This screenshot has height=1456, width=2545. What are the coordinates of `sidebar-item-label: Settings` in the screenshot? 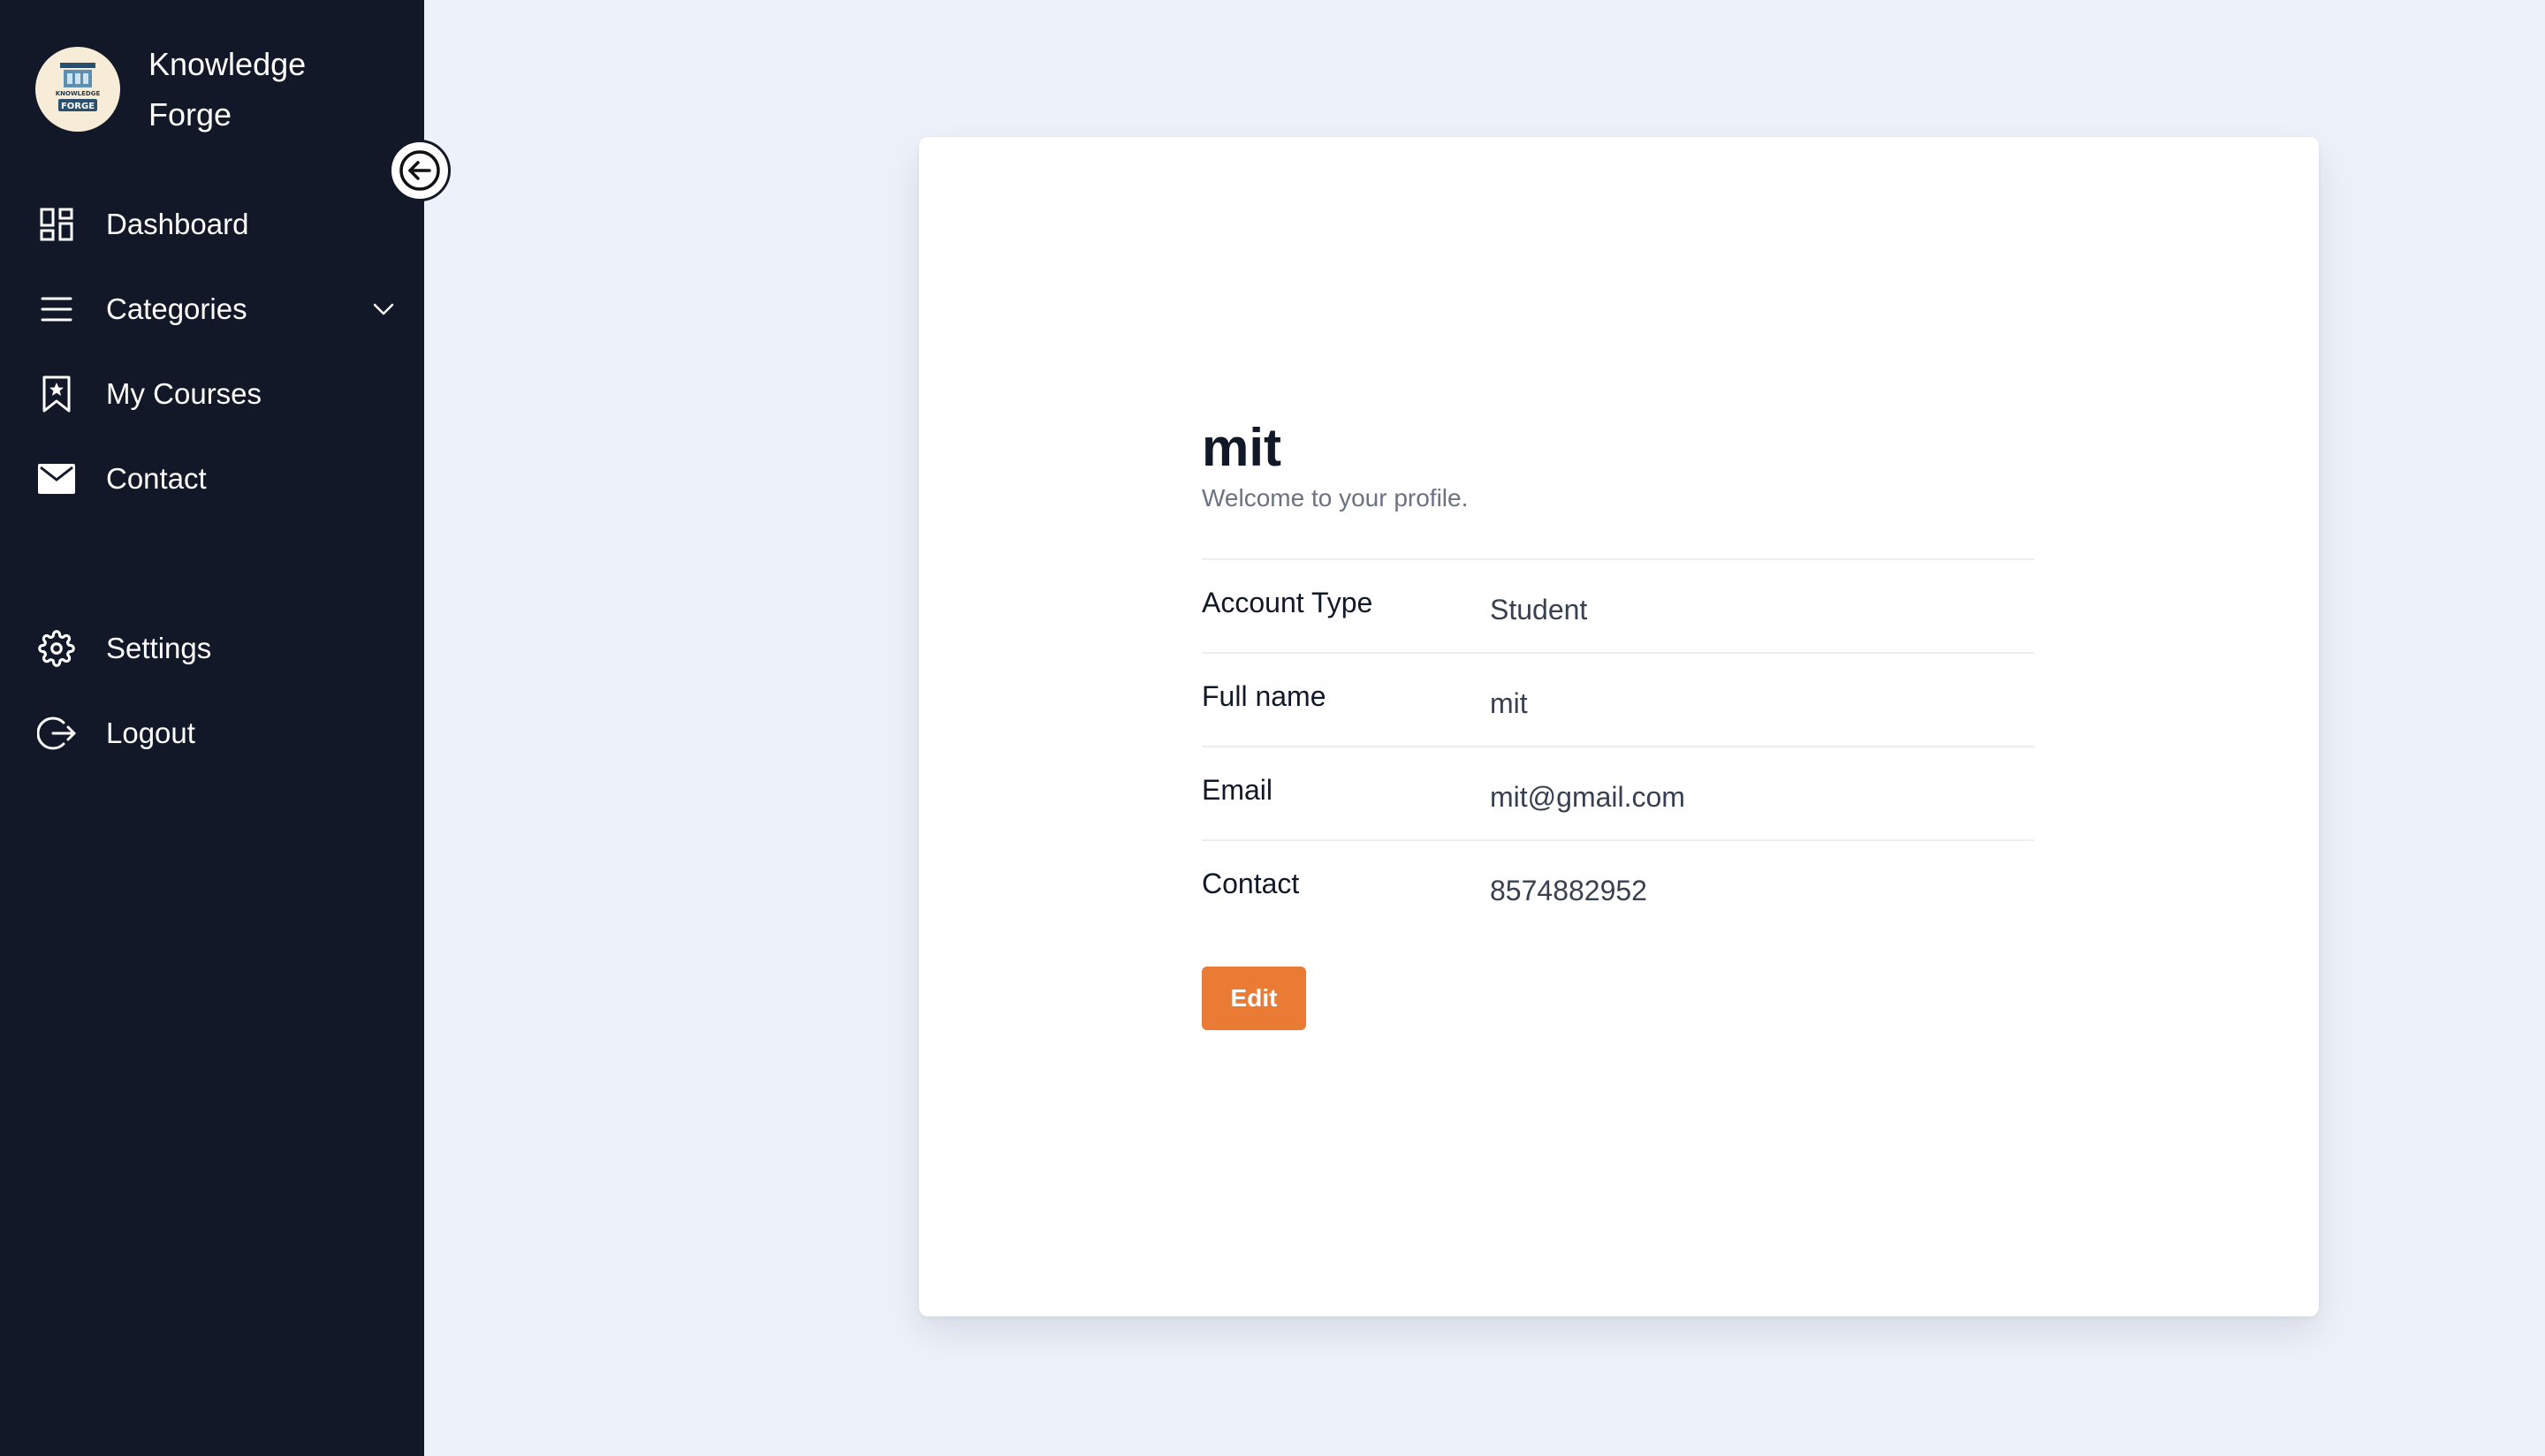 It's located at (159, 648).